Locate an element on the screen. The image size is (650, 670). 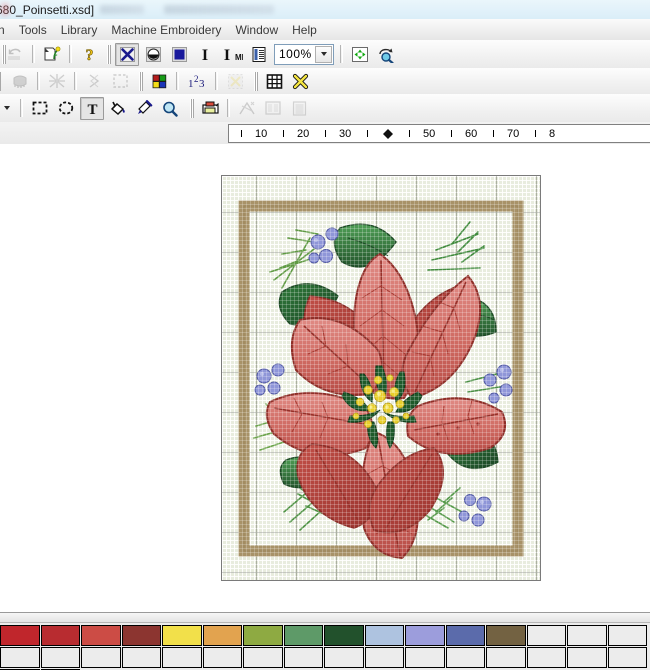
faded-cross-icon is located at coordinates (235, 81).